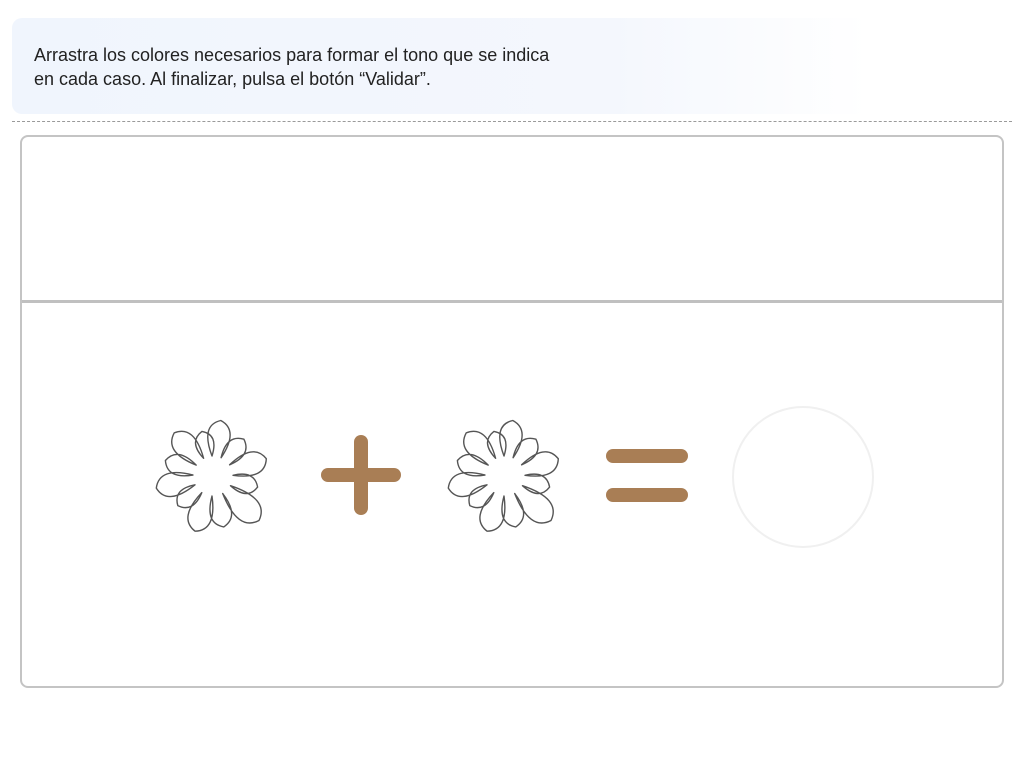 This screenshot has height=768, width=1024. I want to click on panel-divider, so click(512, 301).